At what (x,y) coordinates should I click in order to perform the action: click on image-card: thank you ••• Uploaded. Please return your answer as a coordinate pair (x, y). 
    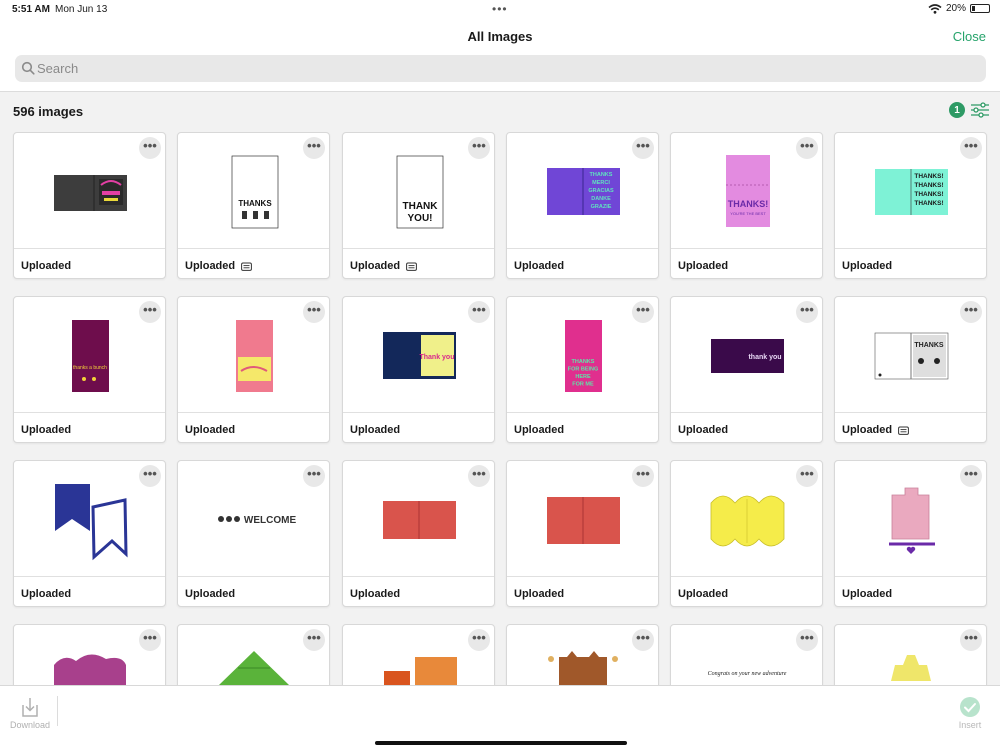
    Looking at the image, I should click on (746, 369).